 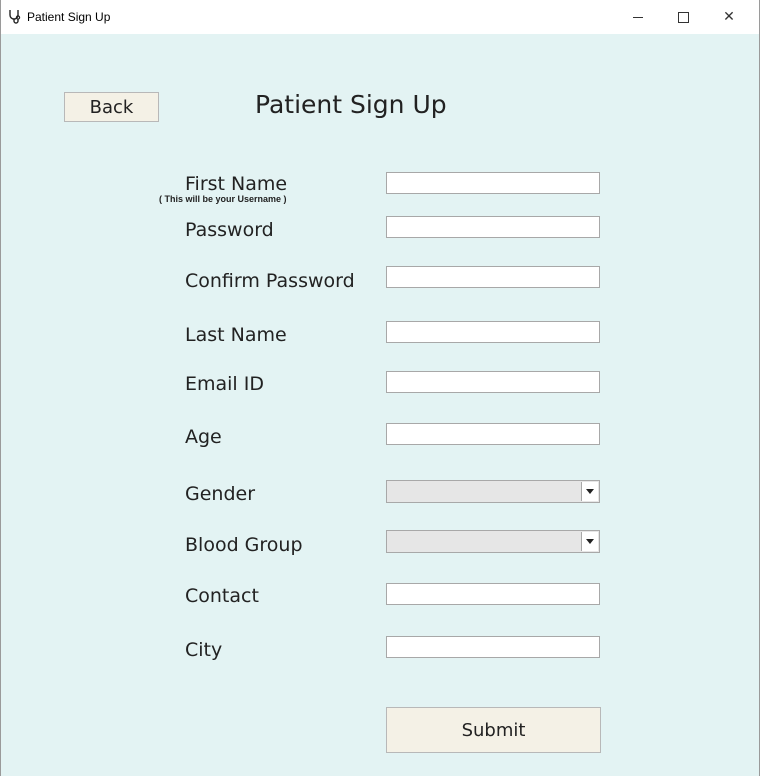 I want to click on email-input, so click(x=493, y=382).